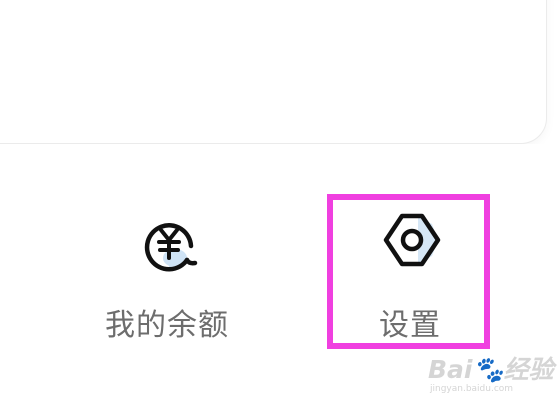  Describe the element at coordinates (171, 247) in the screenshot. I see `yuan-coin-icon` at that location.